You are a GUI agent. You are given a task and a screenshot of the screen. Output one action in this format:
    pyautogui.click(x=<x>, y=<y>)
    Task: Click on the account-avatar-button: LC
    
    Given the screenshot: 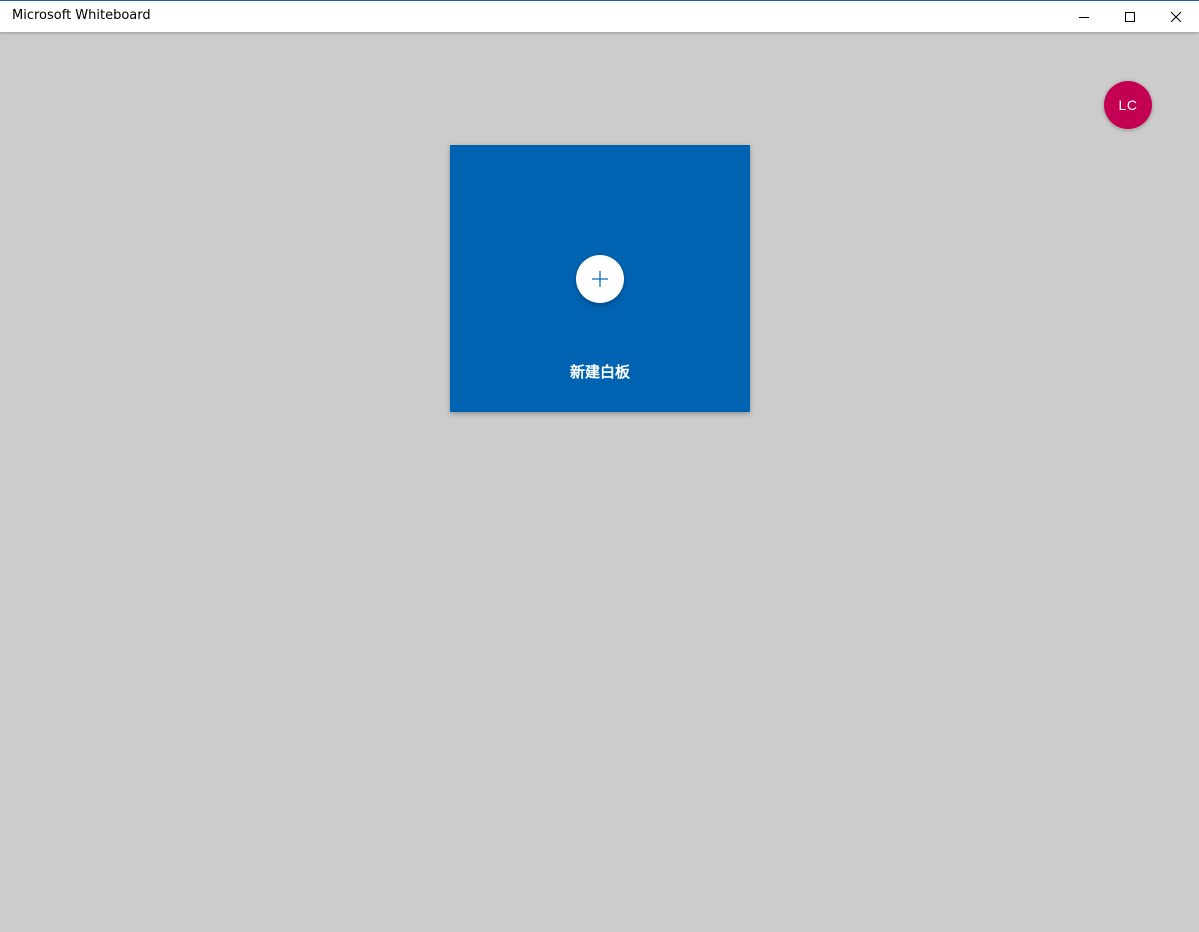 What is the action you would take?
    pyautogui.click(x=1128, y=105)
    